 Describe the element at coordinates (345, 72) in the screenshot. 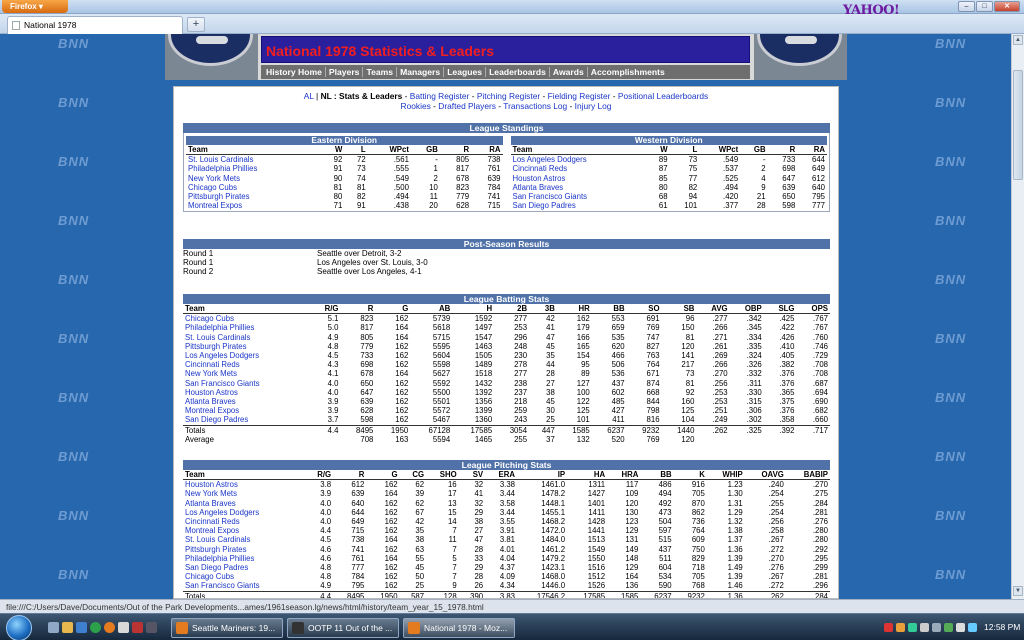

I see `nav-players: Players` at that location.